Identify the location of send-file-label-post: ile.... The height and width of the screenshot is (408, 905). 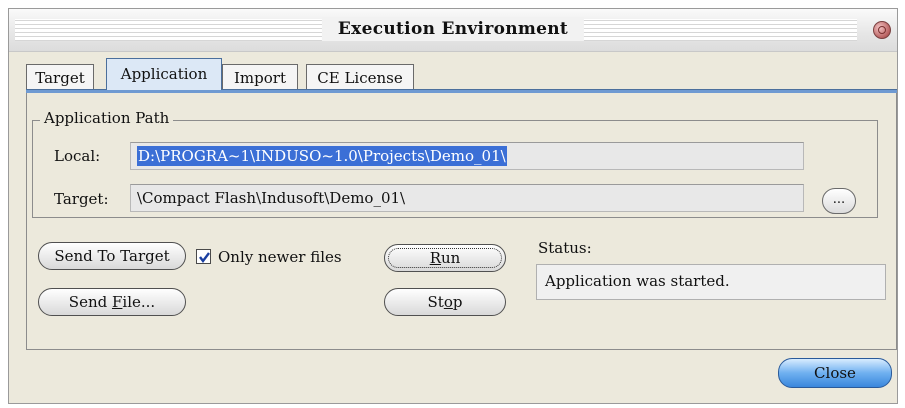
(139, 302).